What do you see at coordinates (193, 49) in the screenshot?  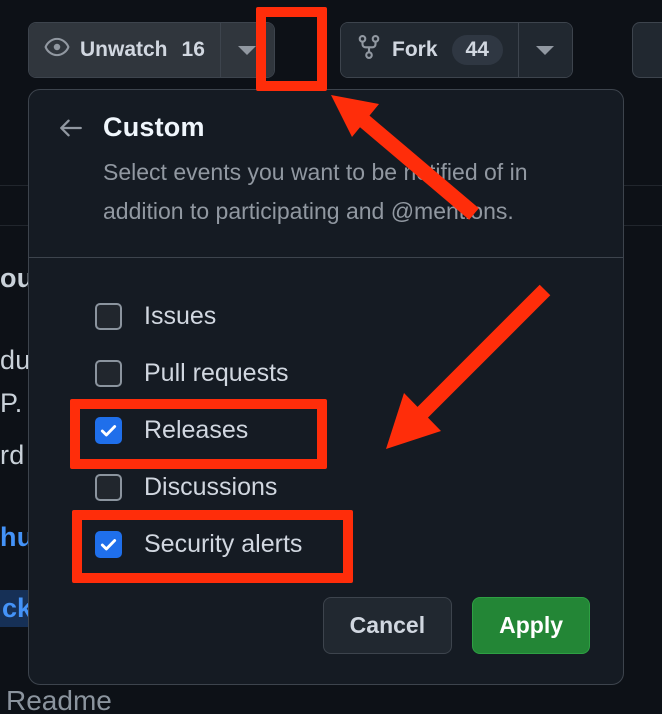 I see `watch-count: 16` at bounding box center [193, 49].